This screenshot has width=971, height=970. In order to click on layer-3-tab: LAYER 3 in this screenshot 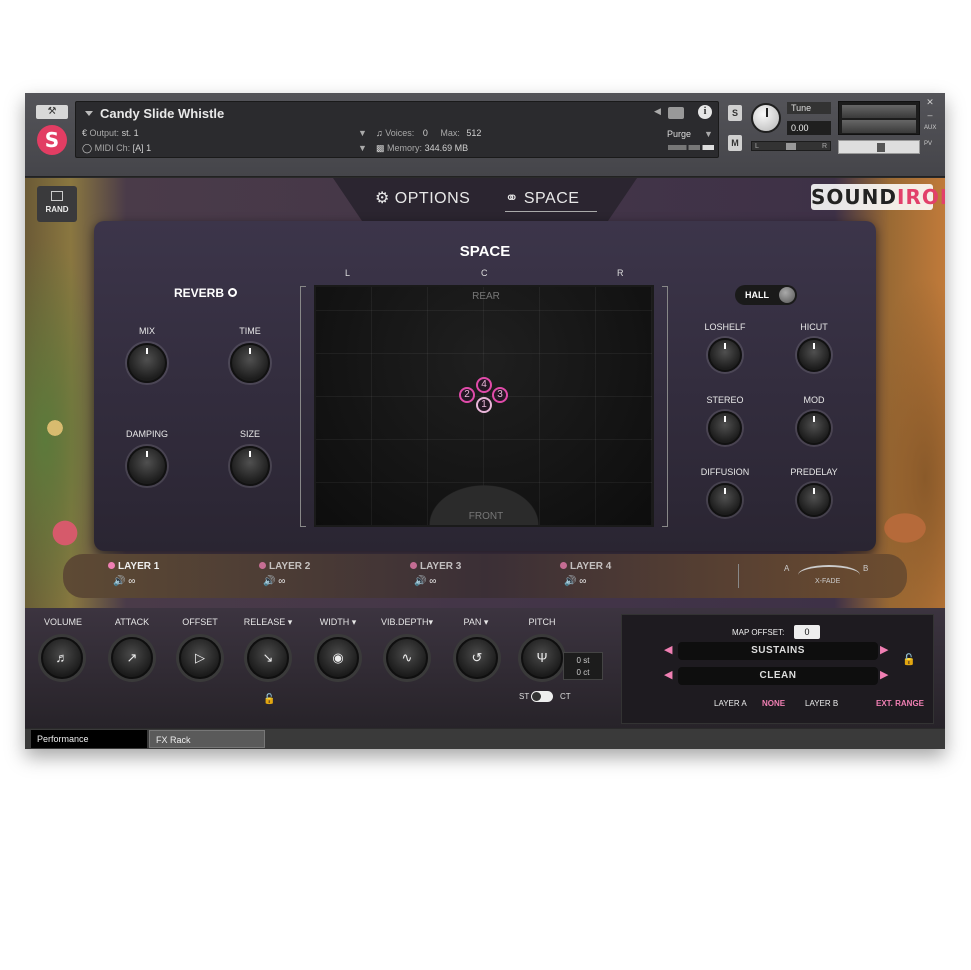, I will do `click(435, 566)`.